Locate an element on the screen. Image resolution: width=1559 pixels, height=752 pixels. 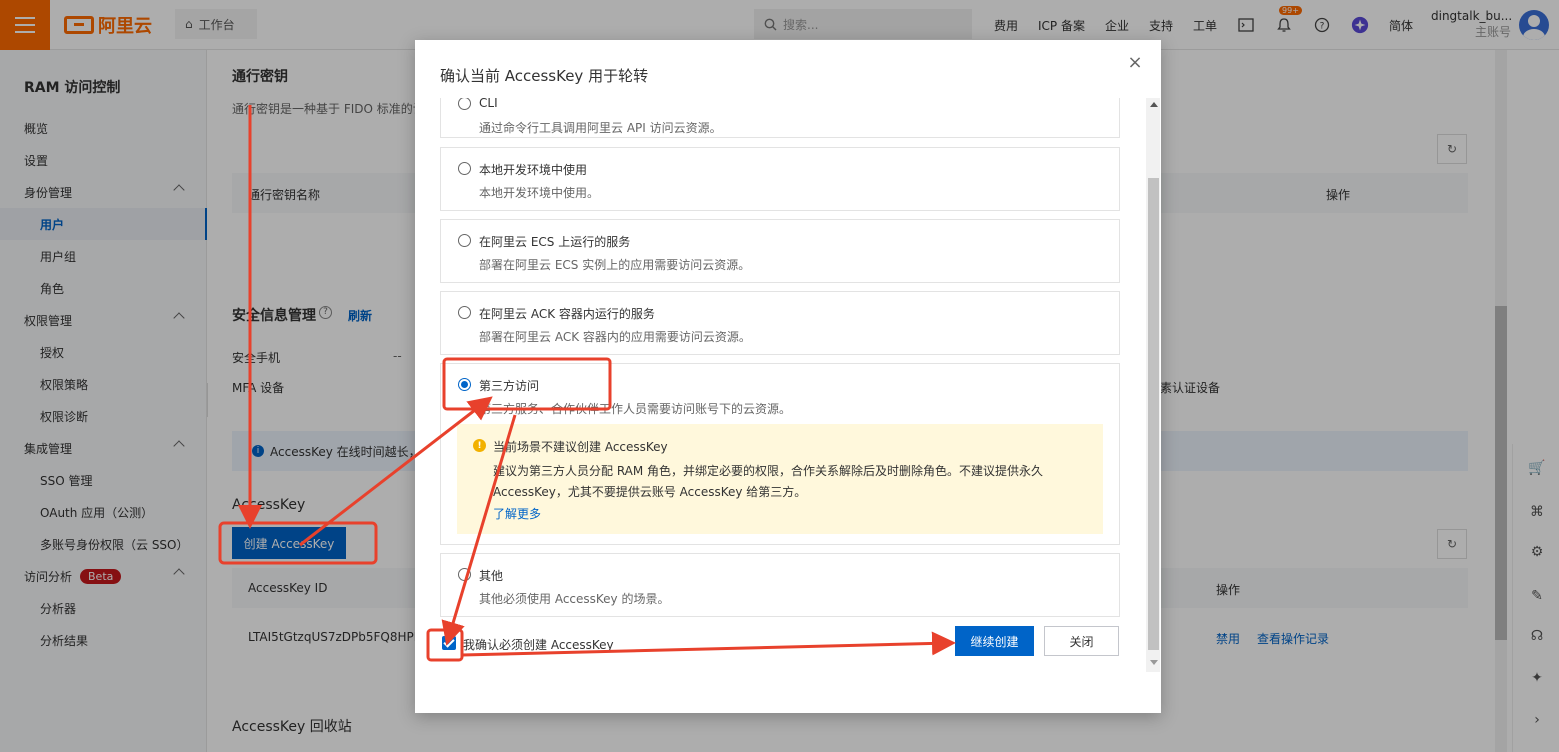
dialog-title: 确认当前 AccessKey 用于轮转 is located at coordinates (544, 76).